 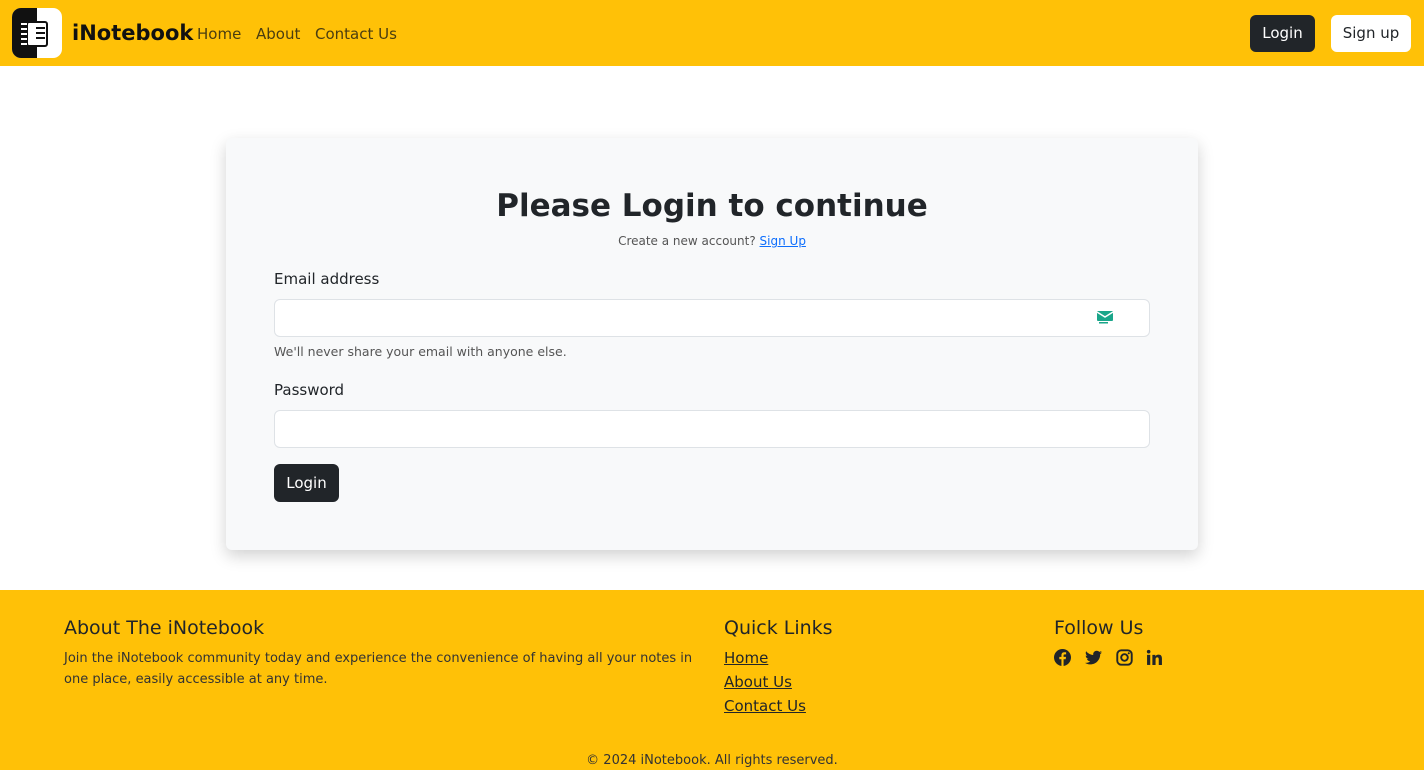 I want to click on signup-prompt: Create a new account? Sign Up, so click(x=712, y=241).